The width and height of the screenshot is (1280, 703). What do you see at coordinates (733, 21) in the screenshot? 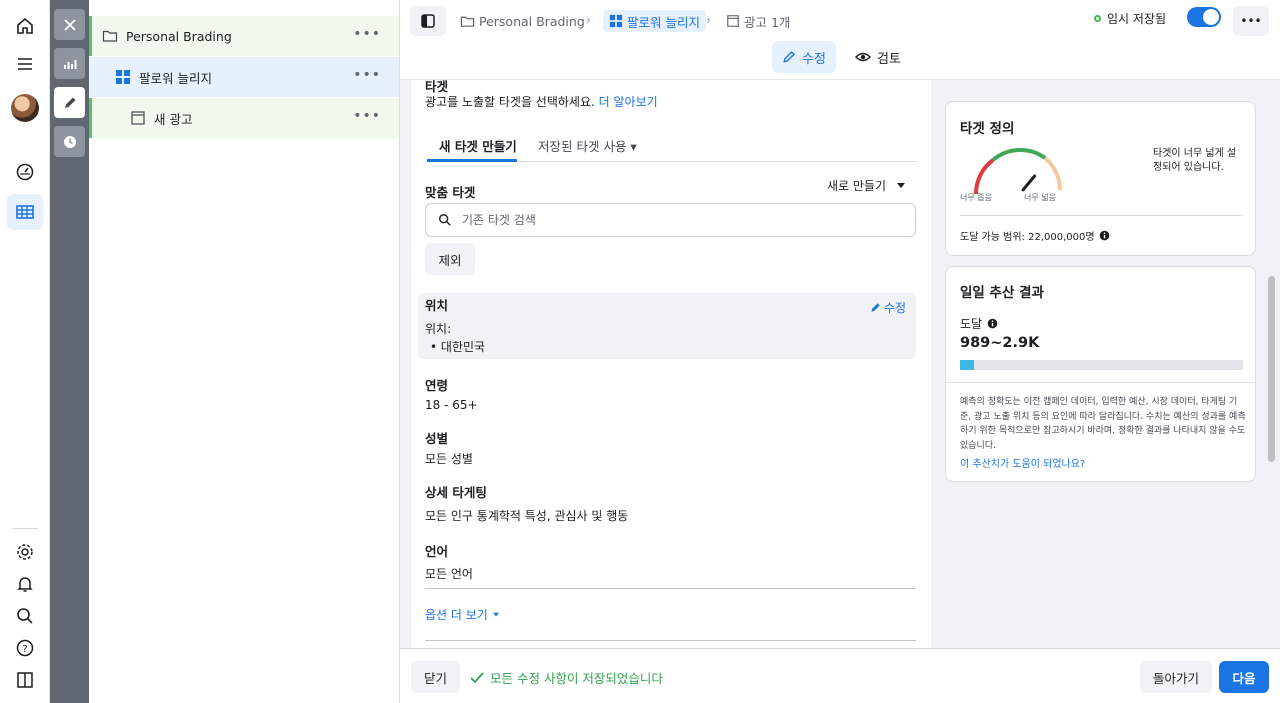
I see `ad-icon` at bounding box center [733, 21].